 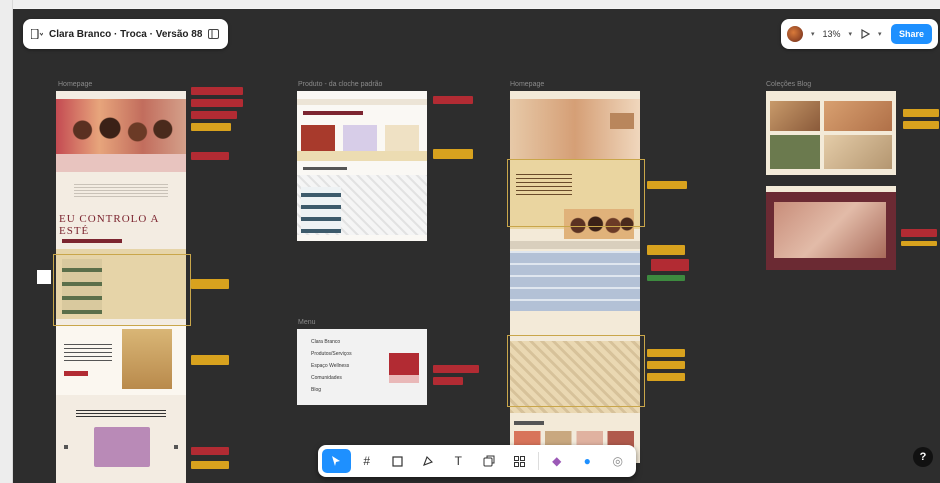 What do you see at coordinates (428, 461) in the screenshot?
I see `pen-tool` at bounding box center [428, 461].